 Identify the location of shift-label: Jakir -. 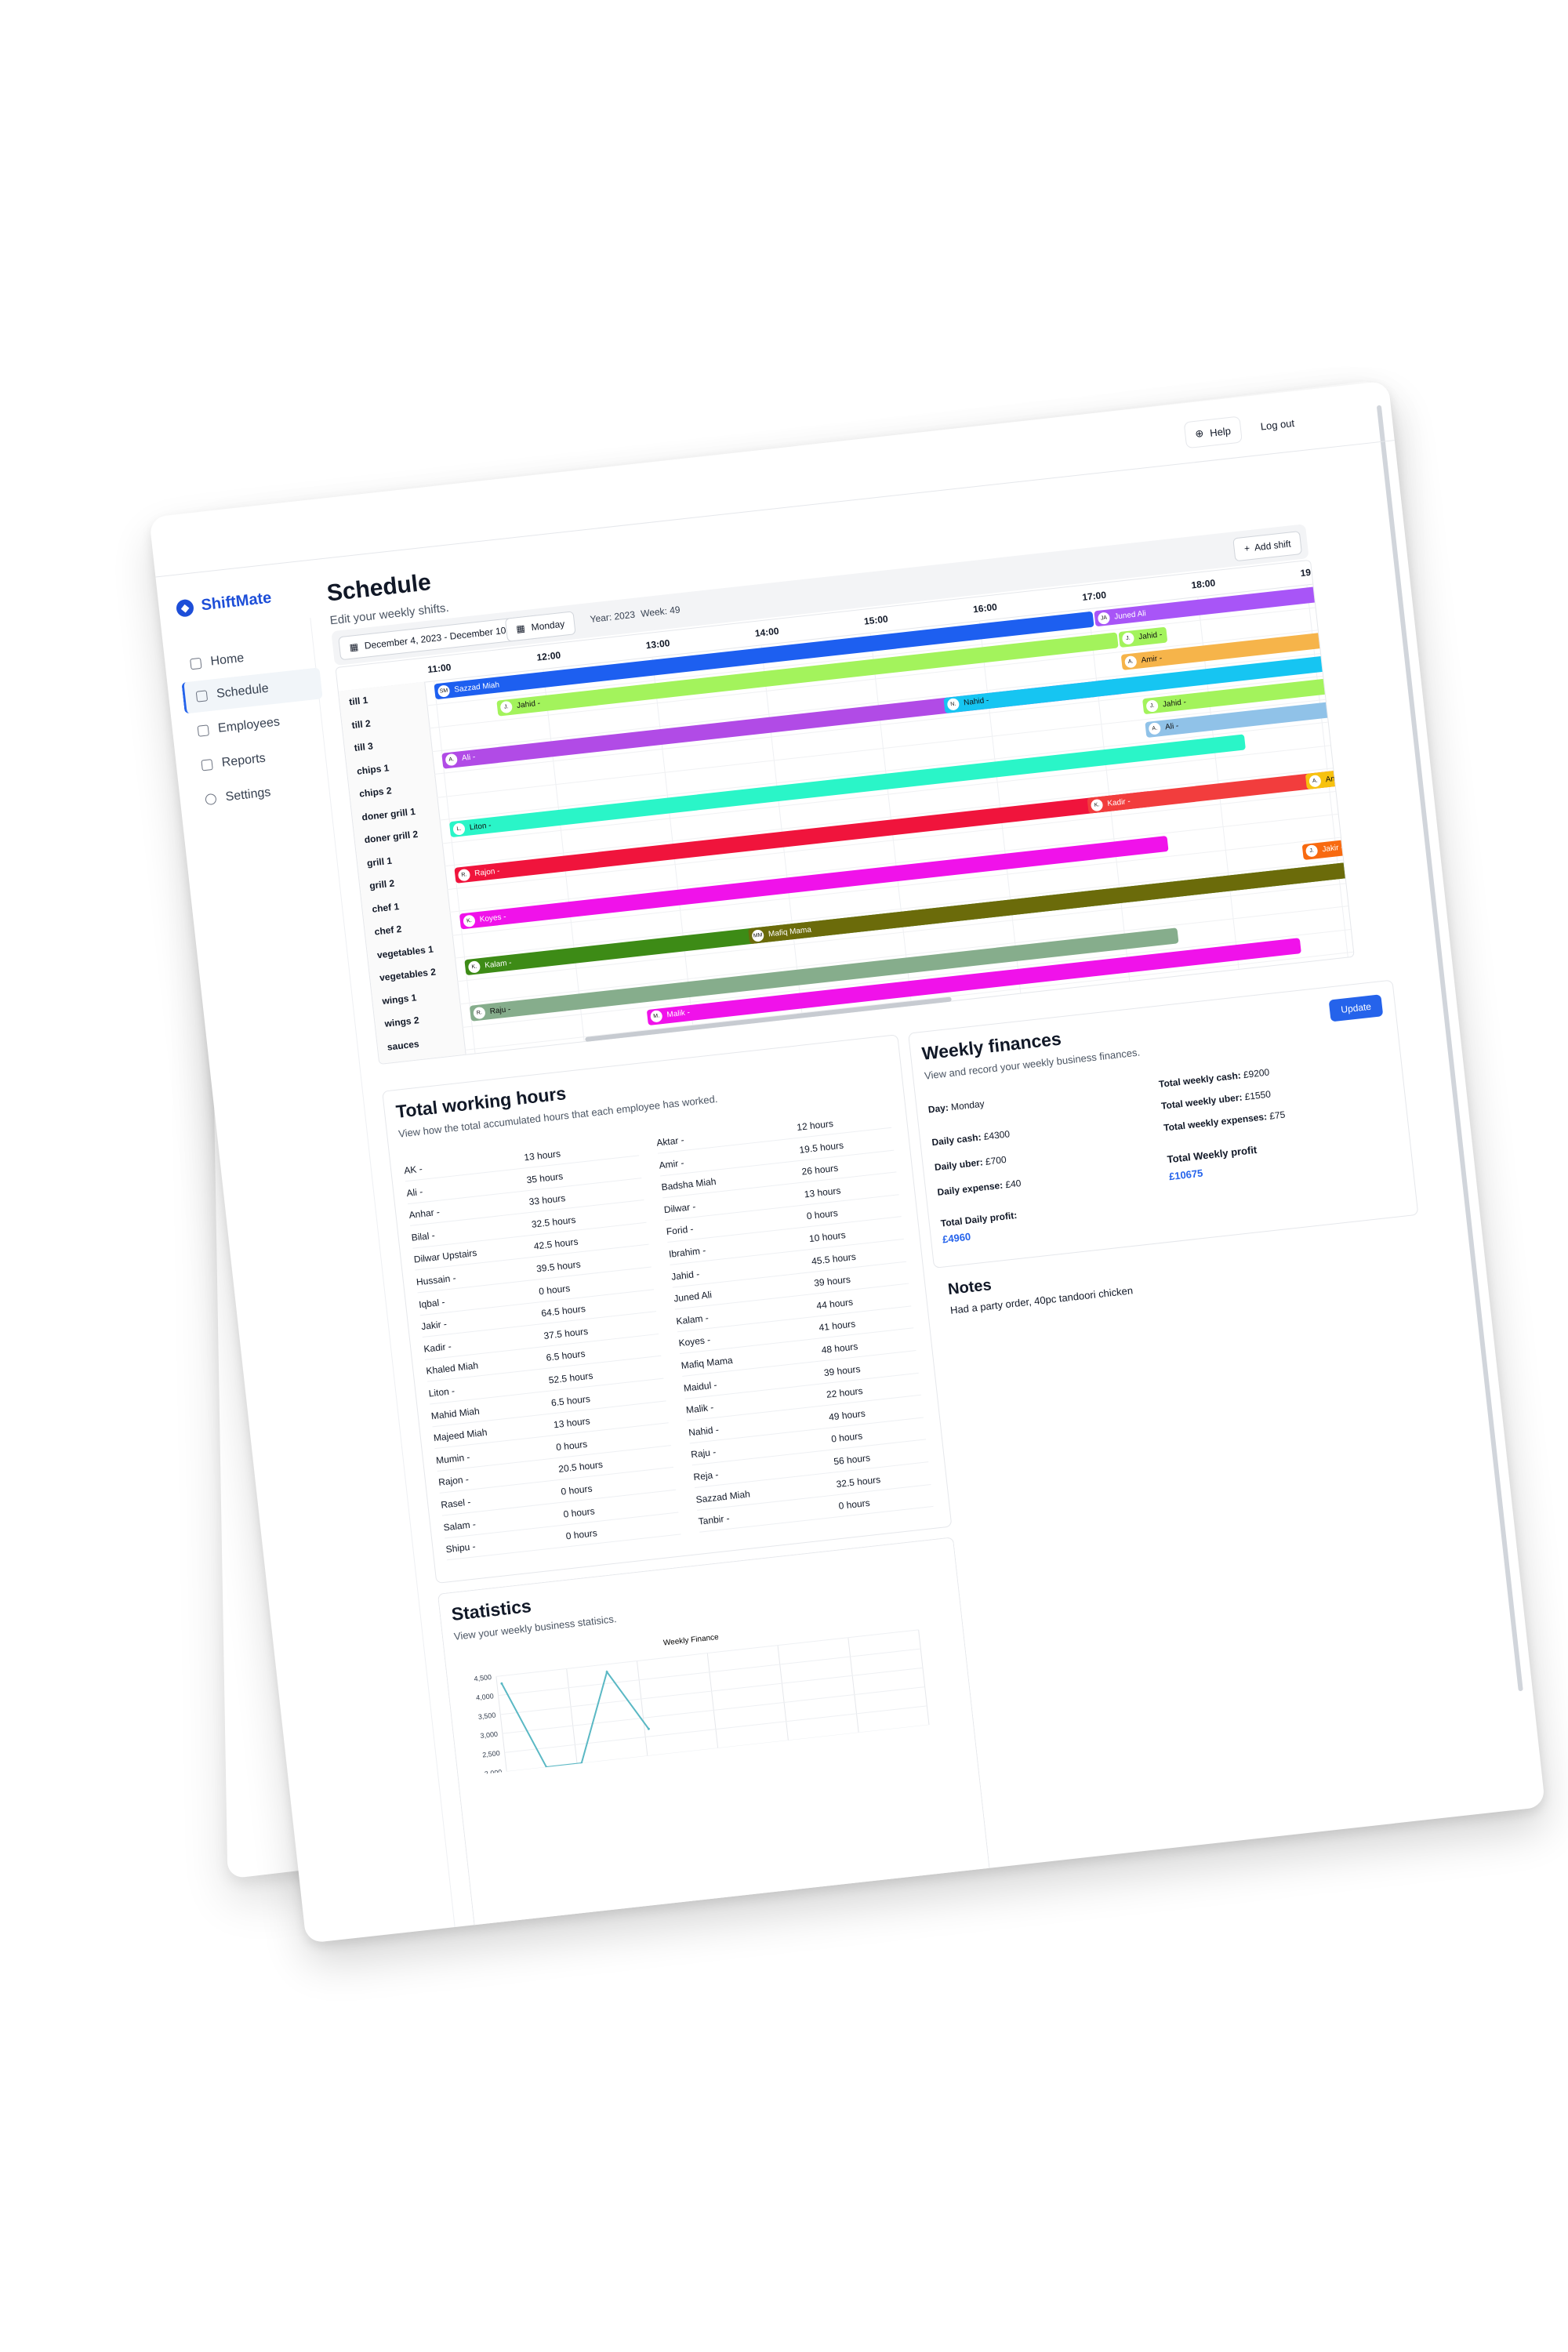
(1333, 849).